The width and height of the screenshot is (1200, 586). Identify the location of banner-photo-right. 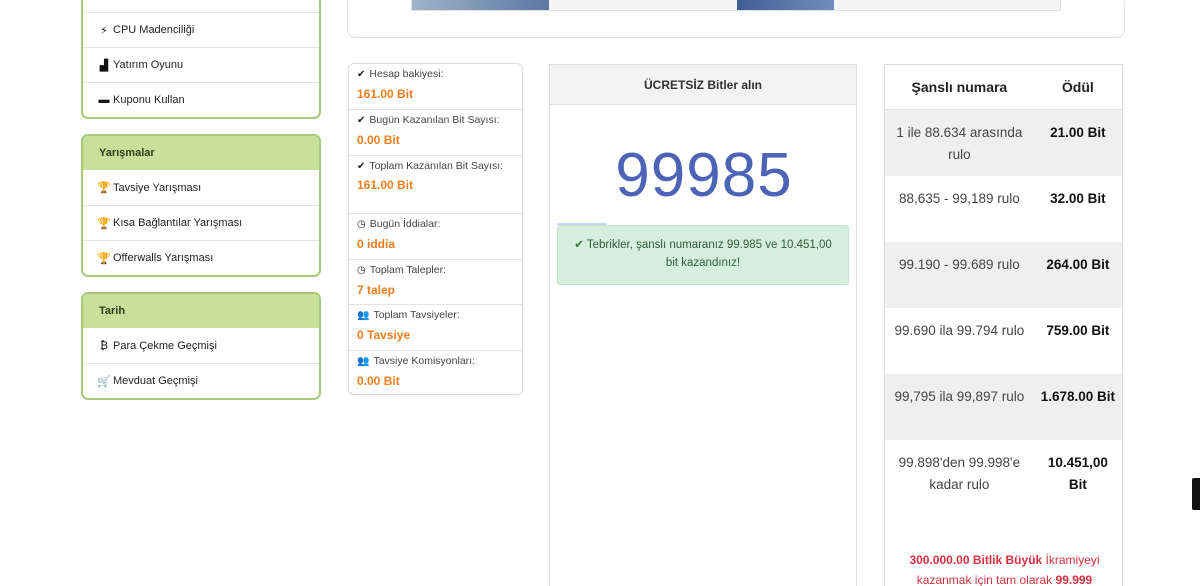
(785, 5).